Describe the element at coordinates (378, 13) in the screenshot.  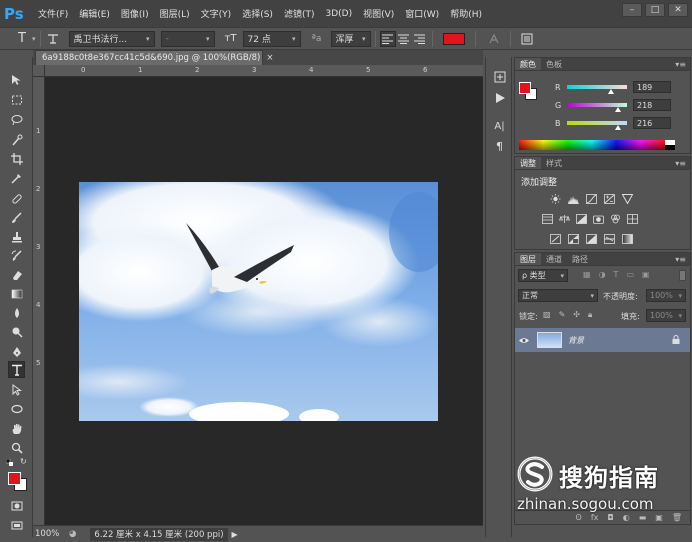
I see `menu-view: 视图(V)` at that location.